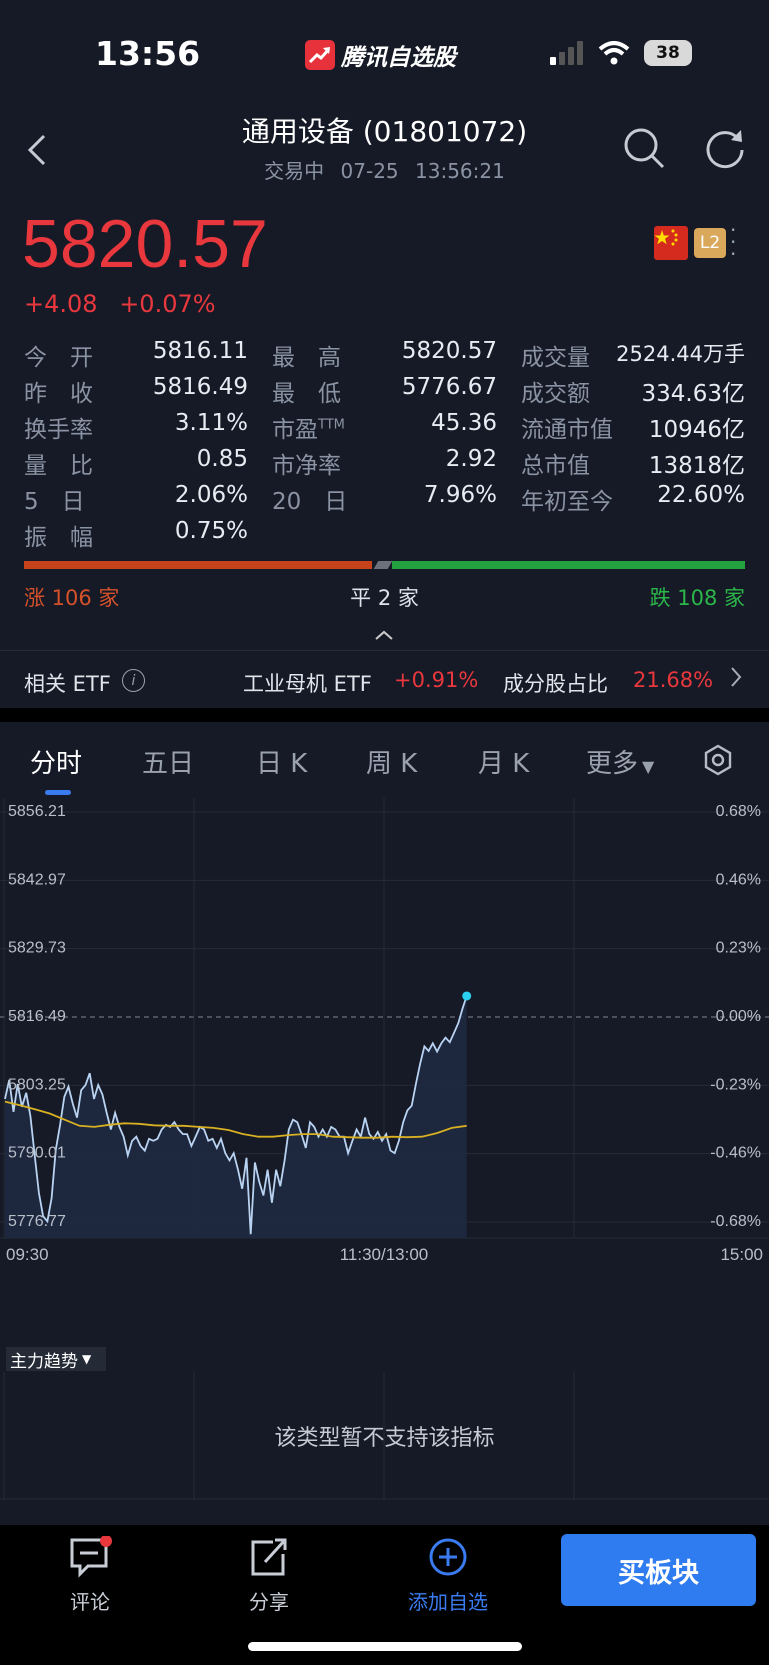 This screenshot has width=769, height=1665. What do you see at coordinates (37, 879) in the screenshot?
I see `y-tick-label: 5842.97` at bounding box center [37, 879].